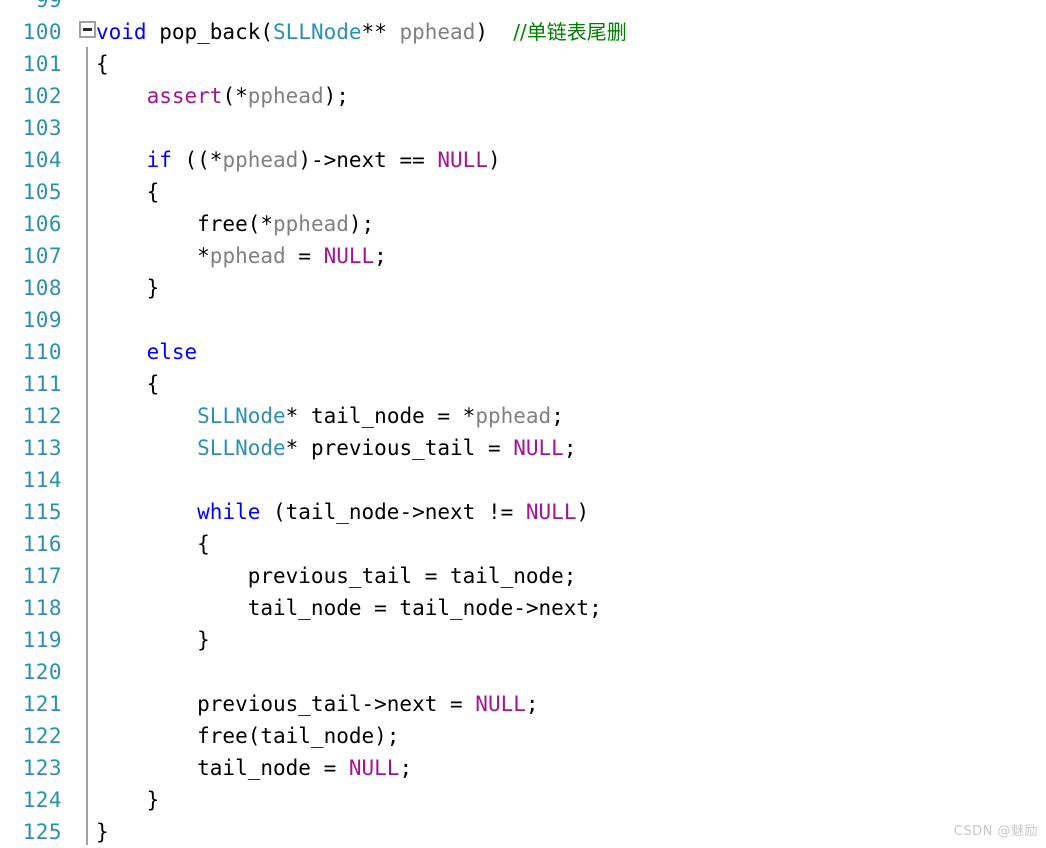 This screenshot has height=848, width=1046. Describe the element at coordinates (48, 6) in the screenshot. I see `line-number: 99` at that location.